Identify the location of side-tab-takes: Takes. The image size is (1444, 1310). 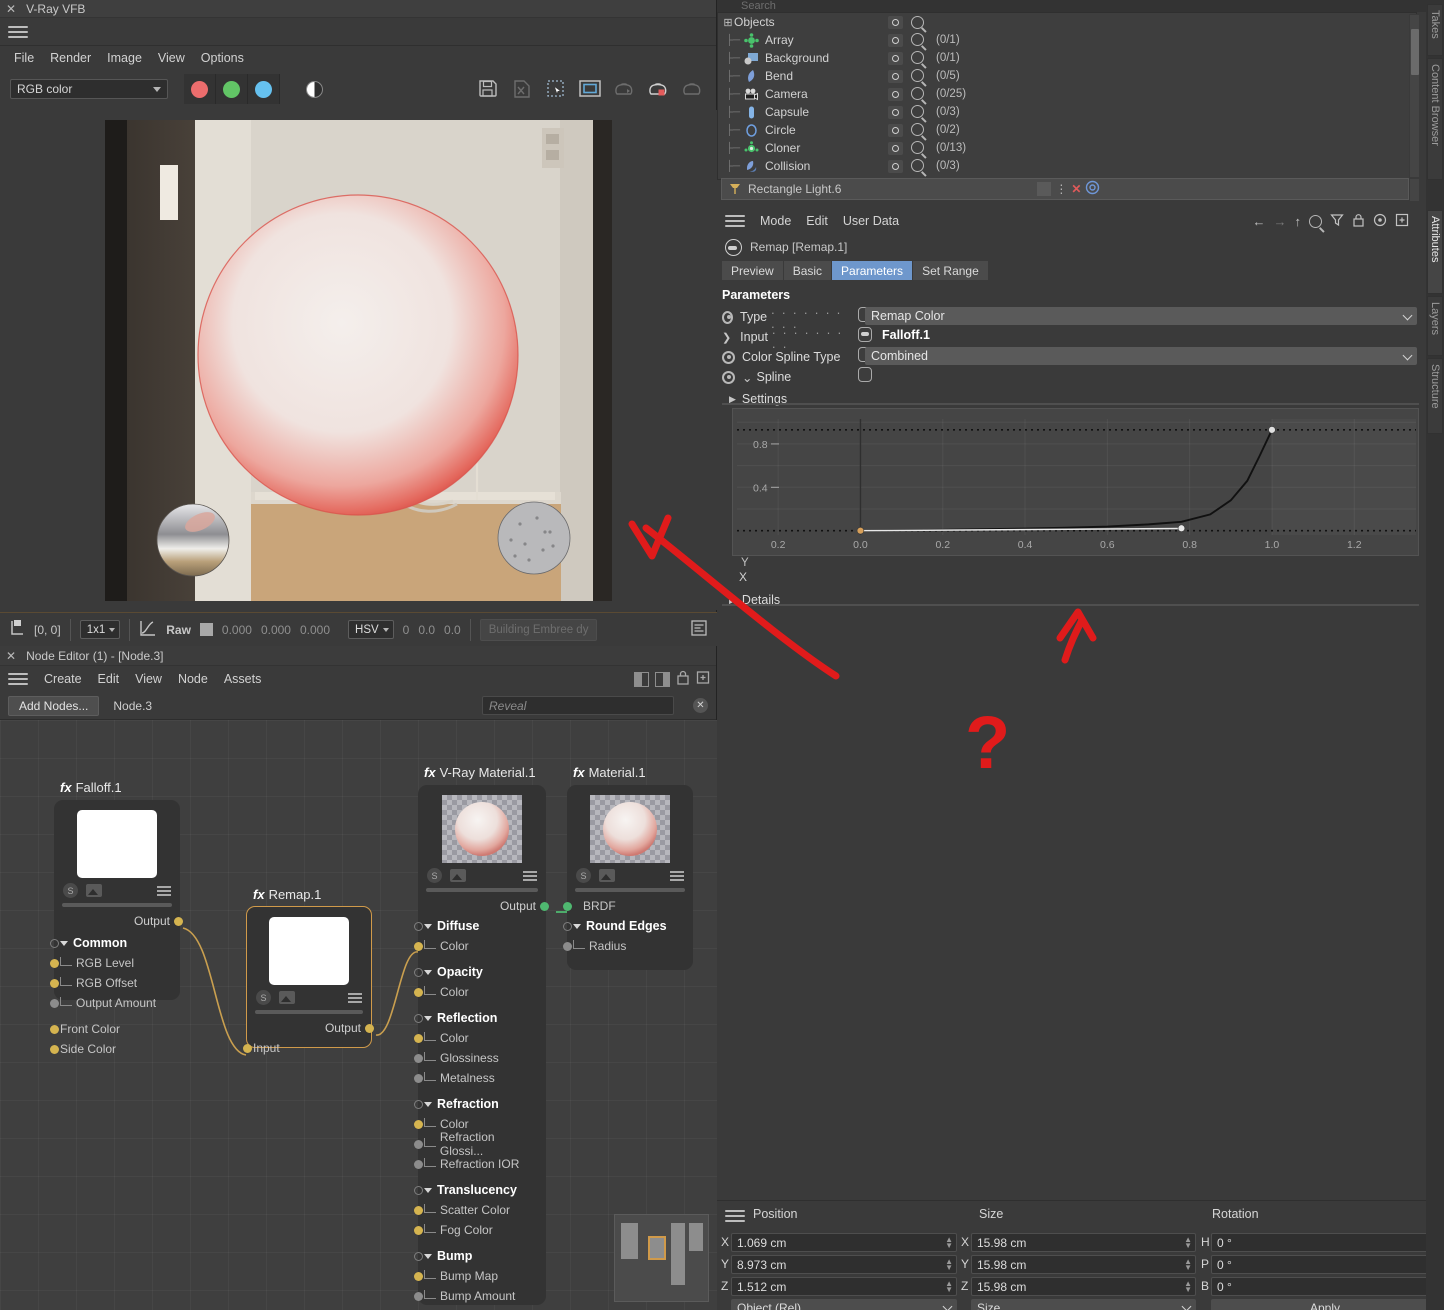
(1435, 30).